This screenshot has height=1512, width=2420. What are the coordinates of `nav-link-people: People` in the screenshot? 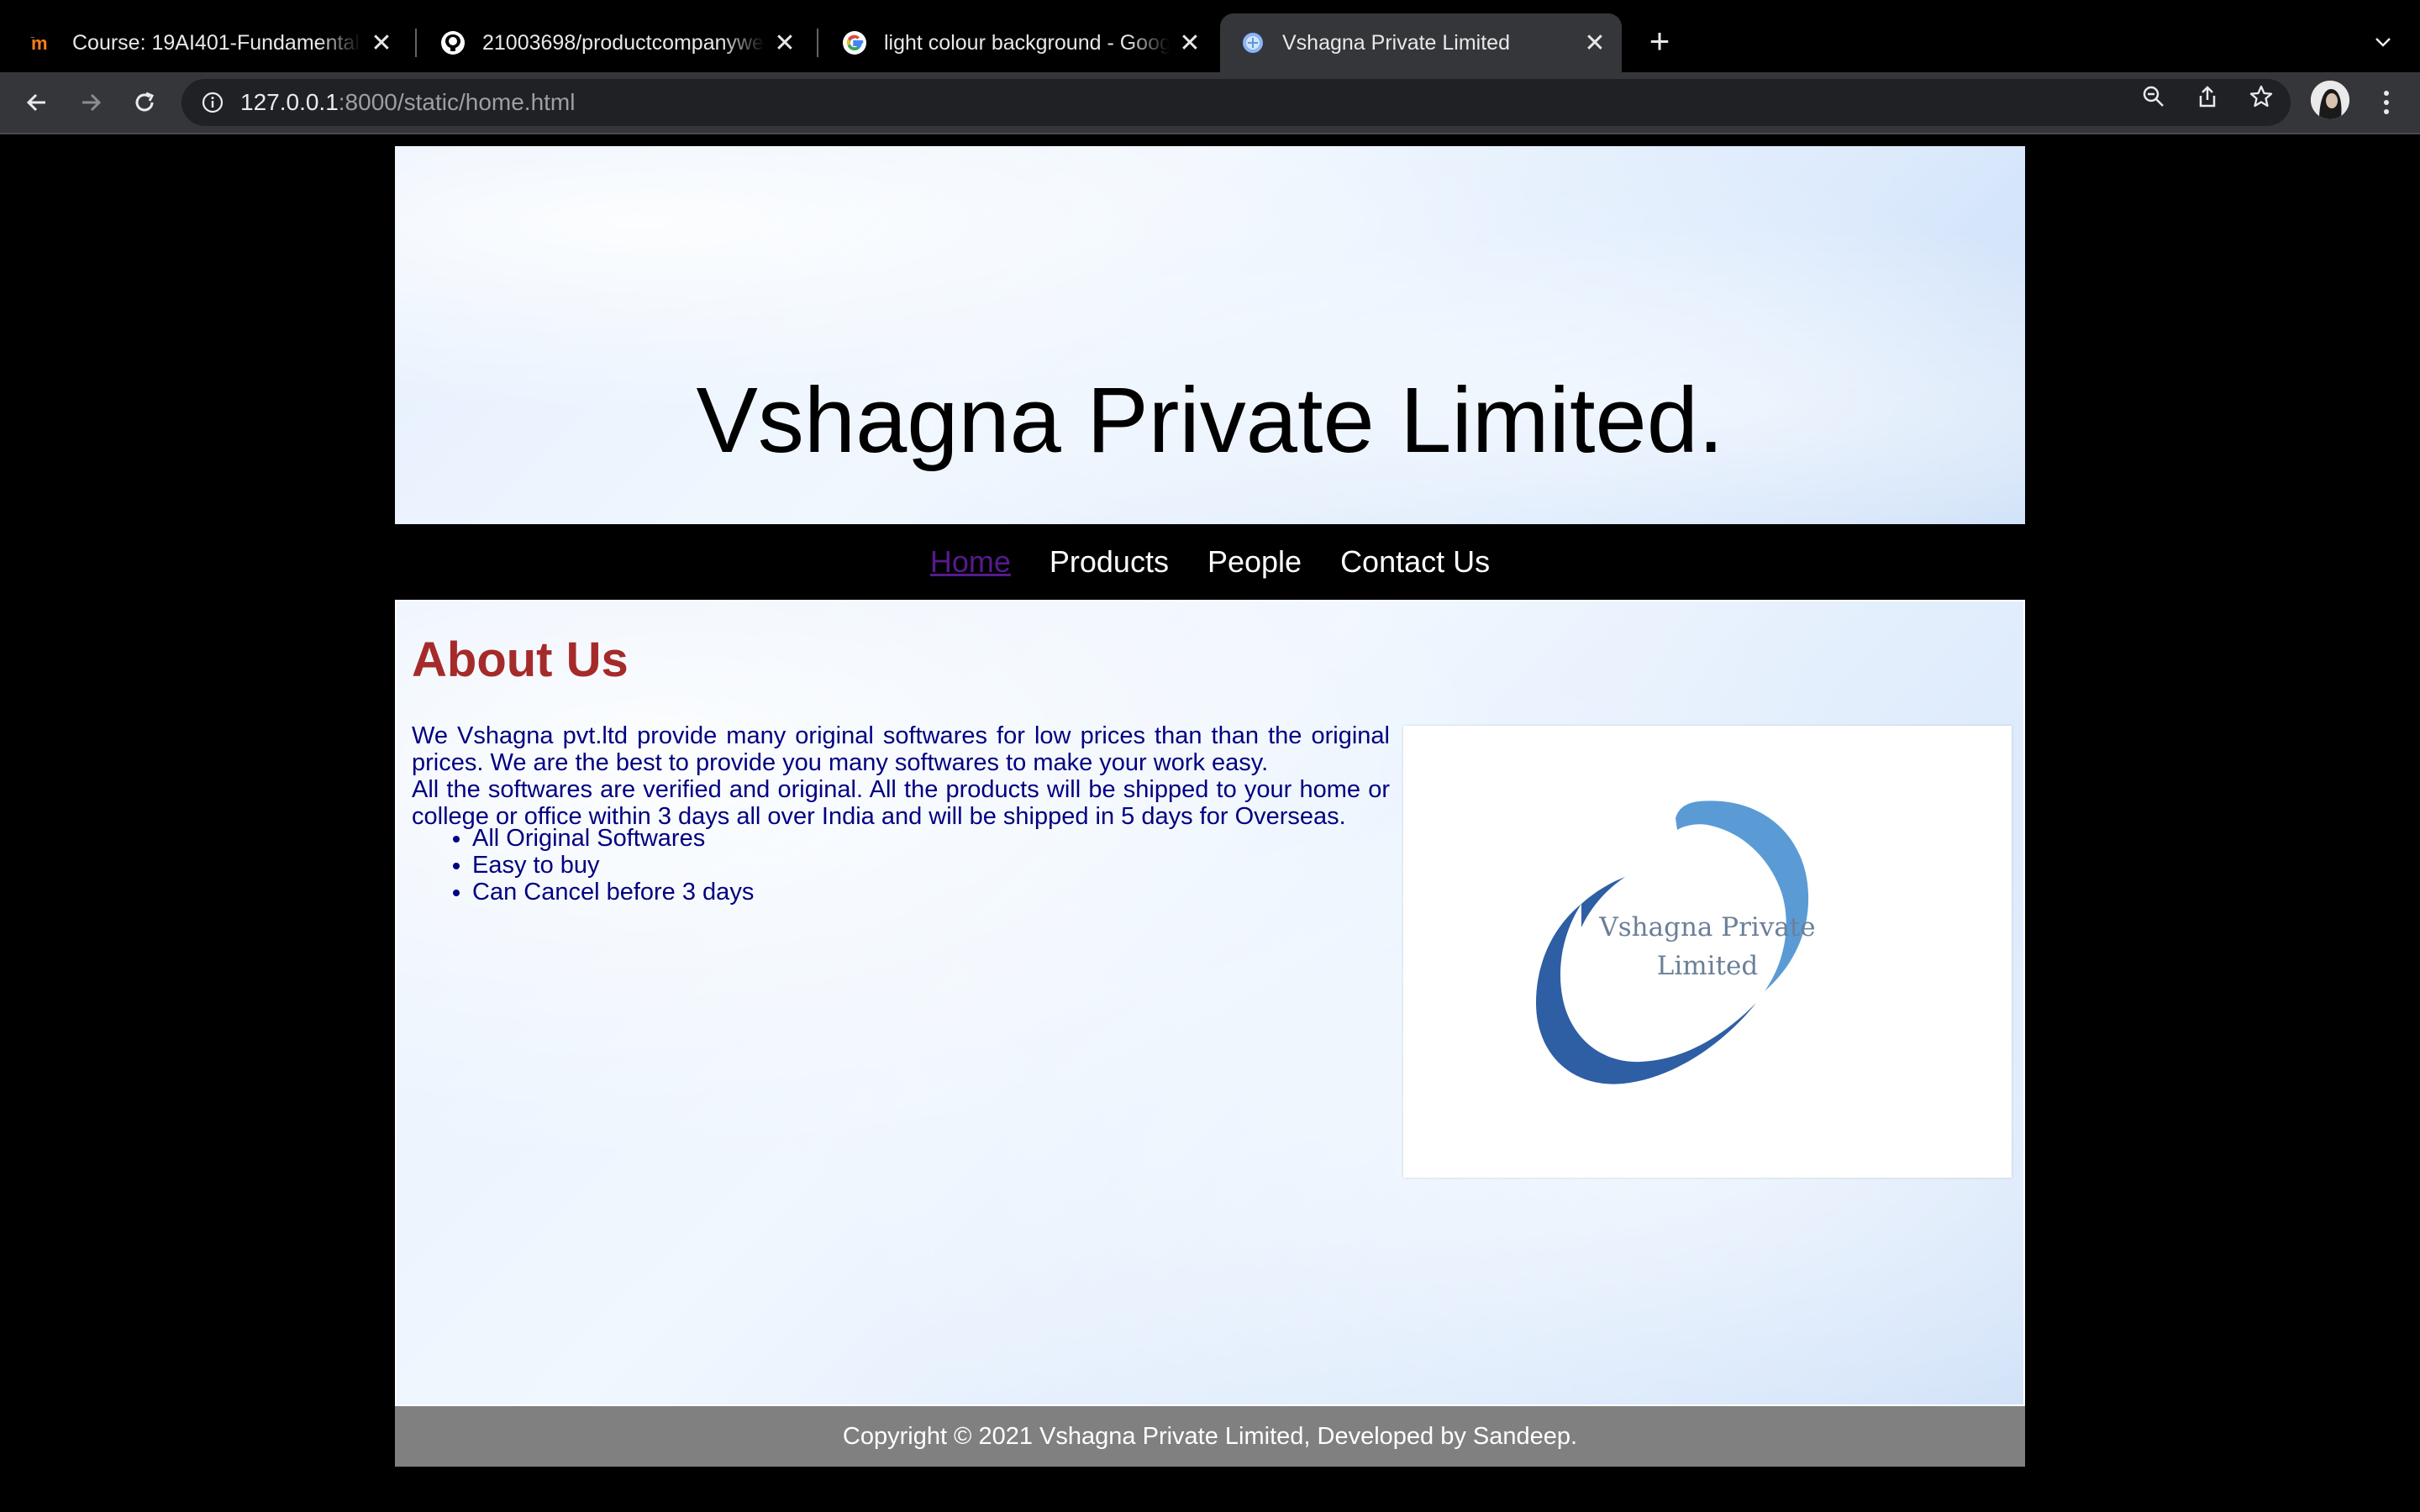 It's located at (1255, 562).